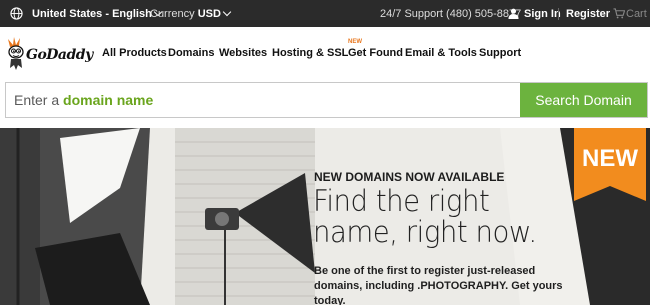 This screenshot has height=305, width=650. What do you see at coordinates (542, 14) in the screenshot?
I see `sign-in-link: Sign In` at bounding box center [542, 14].